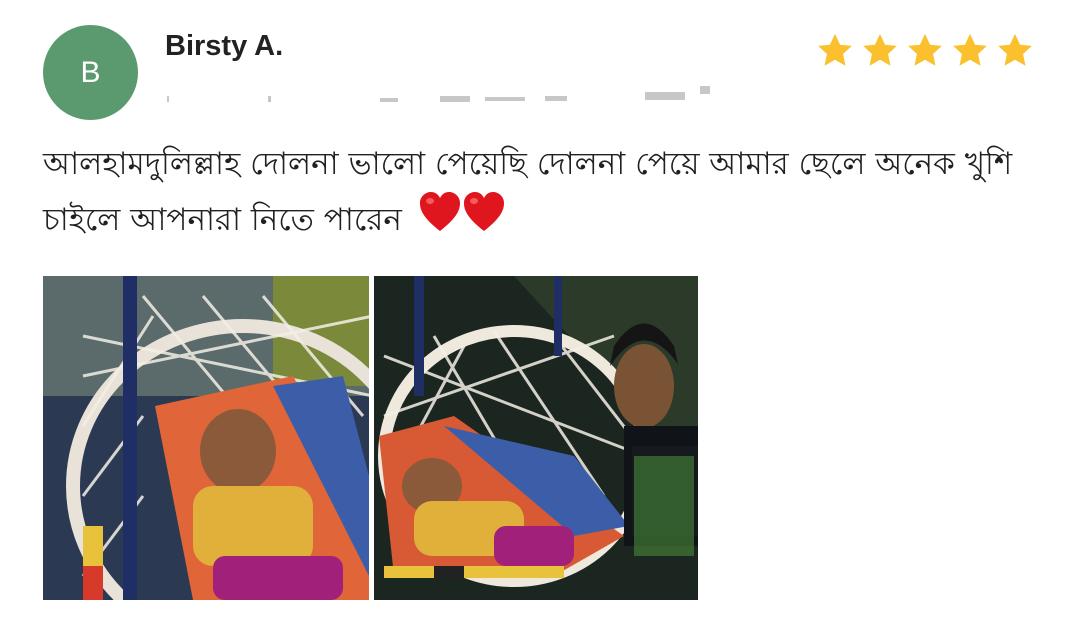  Describe the element at coordinates (461, 211) in the screenshot. I see `heart-icon` at that location.